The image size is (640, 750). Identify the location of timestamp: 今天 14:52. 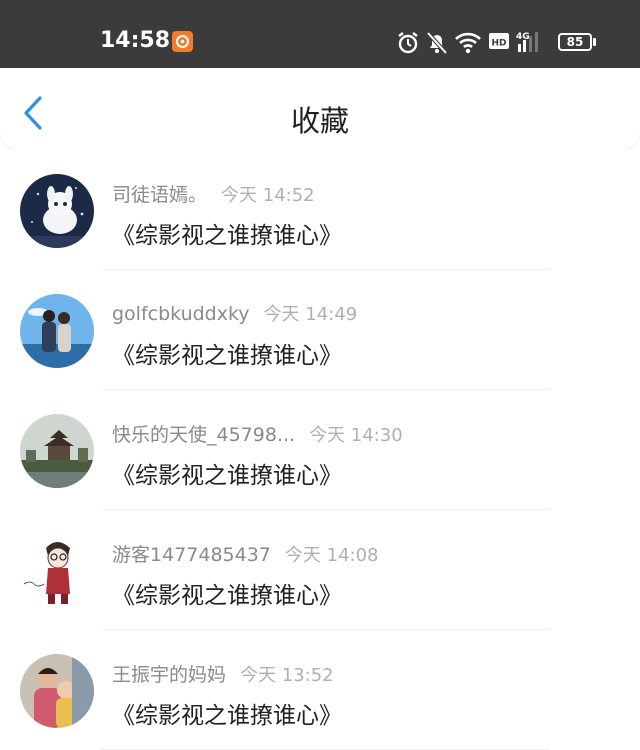
(268, 195).